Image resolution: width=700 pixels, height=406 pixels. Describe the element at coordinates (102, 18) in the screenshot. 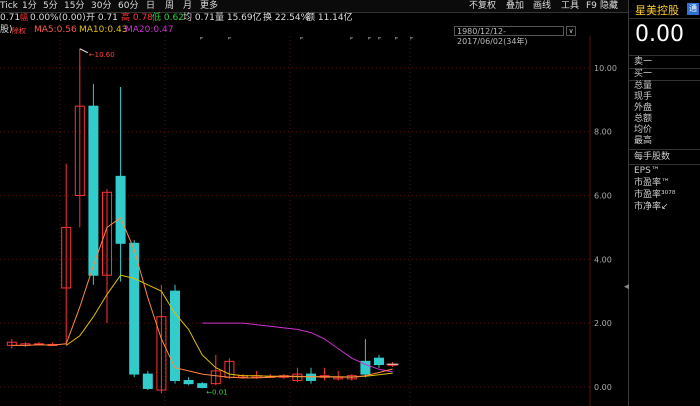

I see `quote-open: 开 0.71` at that location.